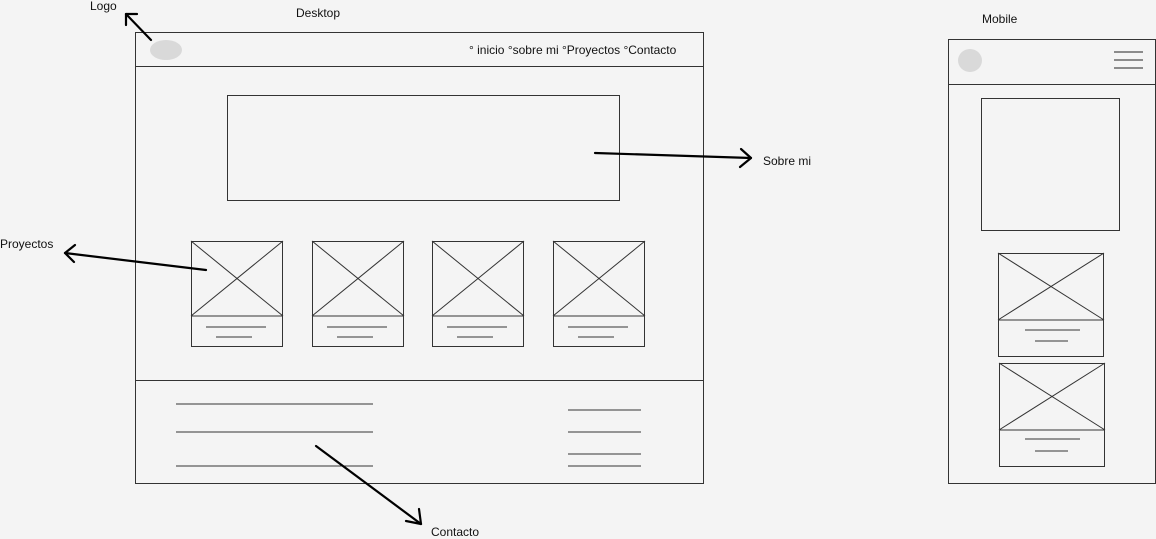  I want to click on arrow-logo-icon, so click(138, 27).